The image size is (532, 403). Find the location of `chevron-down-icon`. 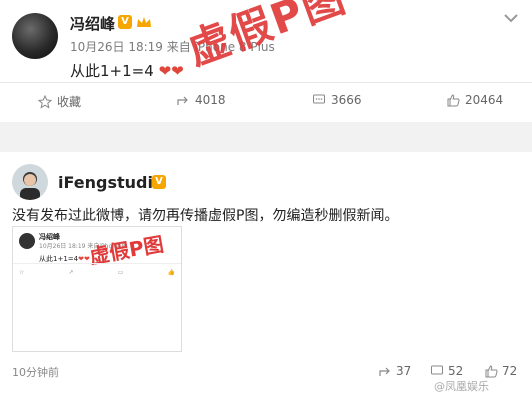

chevron-down-icon is located at coordinates (511, 17).